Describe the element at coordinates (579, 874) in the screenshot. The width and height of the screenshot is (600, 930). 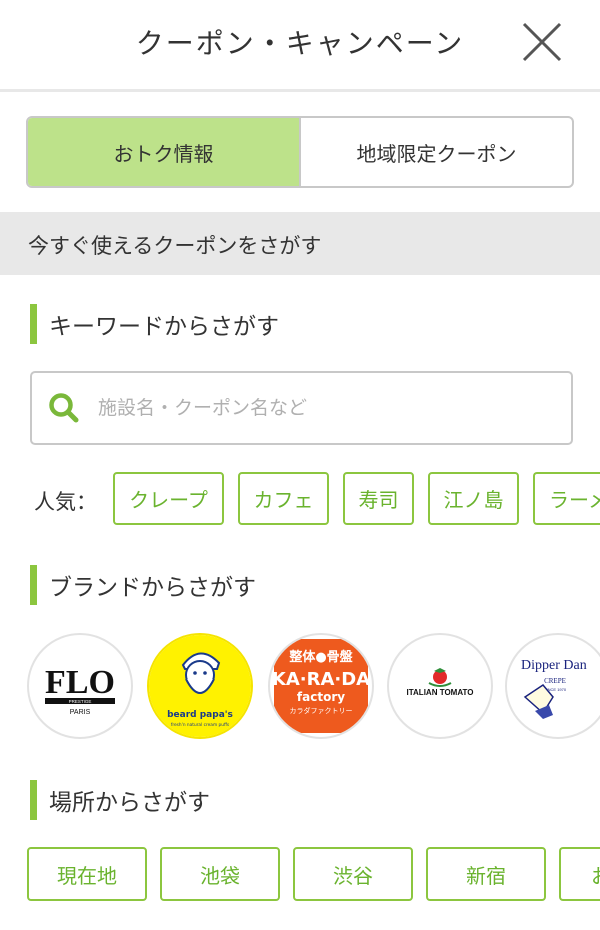
I see `location-more: お` at that location.